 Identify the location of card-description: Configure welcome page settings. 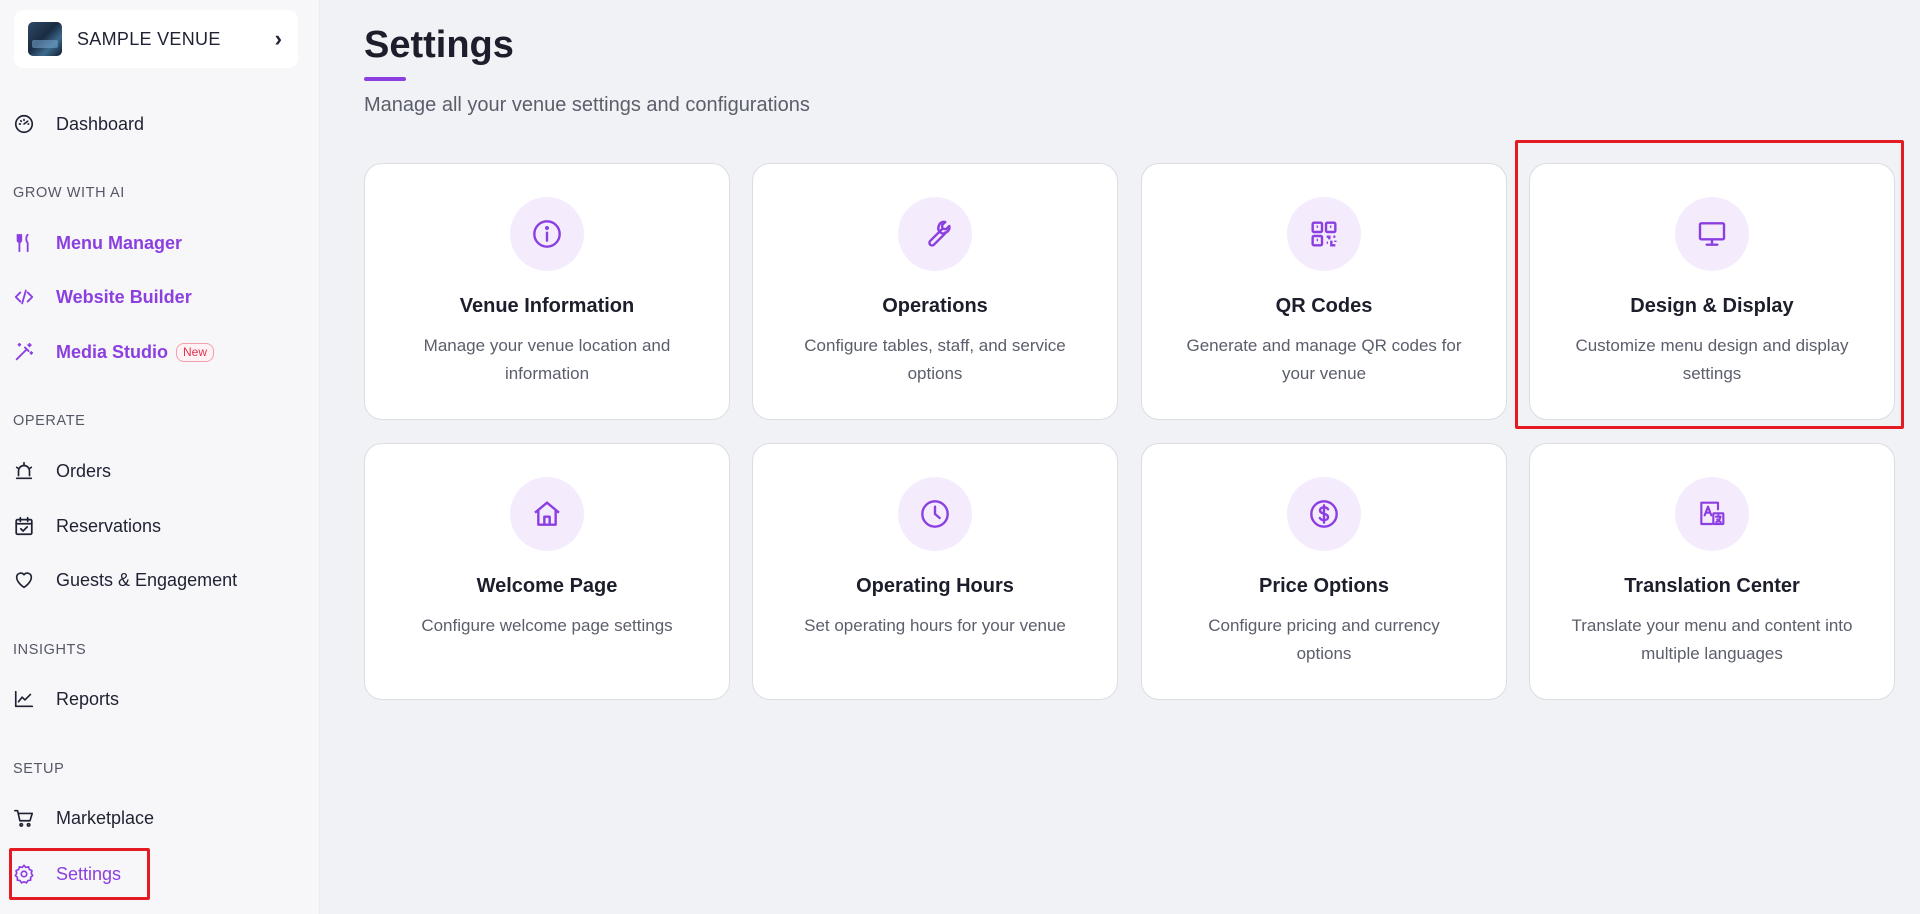
(547, 625).